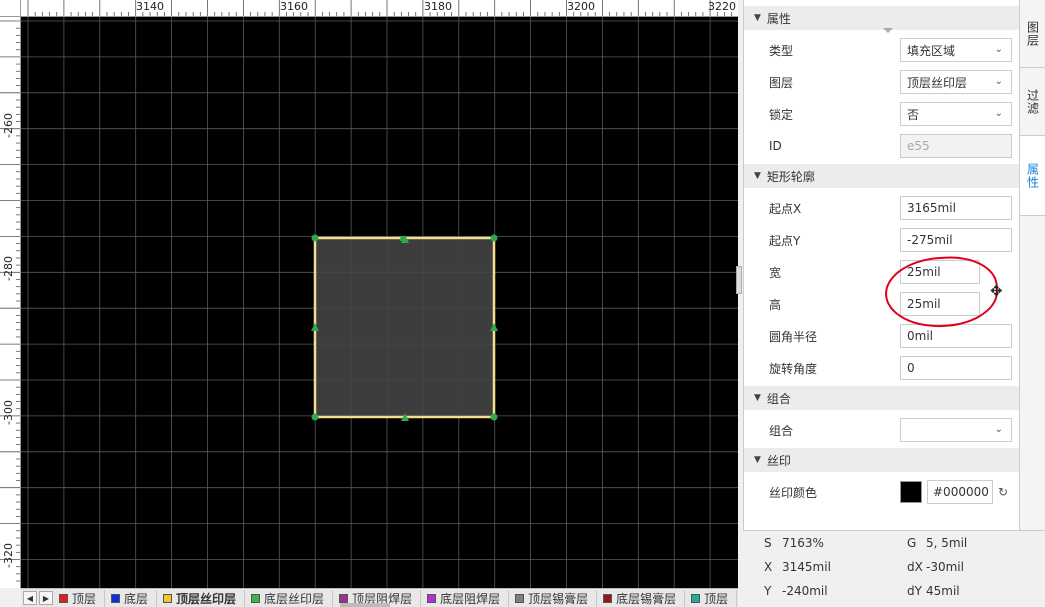 Image resolution: width=1045 pixels, height=607 pixels. What do you see at coordinates (881, 50) in the screenshot?
I see `prop-row-type: 类型 填充区域 ⌄` at bounding box center [881, 50].